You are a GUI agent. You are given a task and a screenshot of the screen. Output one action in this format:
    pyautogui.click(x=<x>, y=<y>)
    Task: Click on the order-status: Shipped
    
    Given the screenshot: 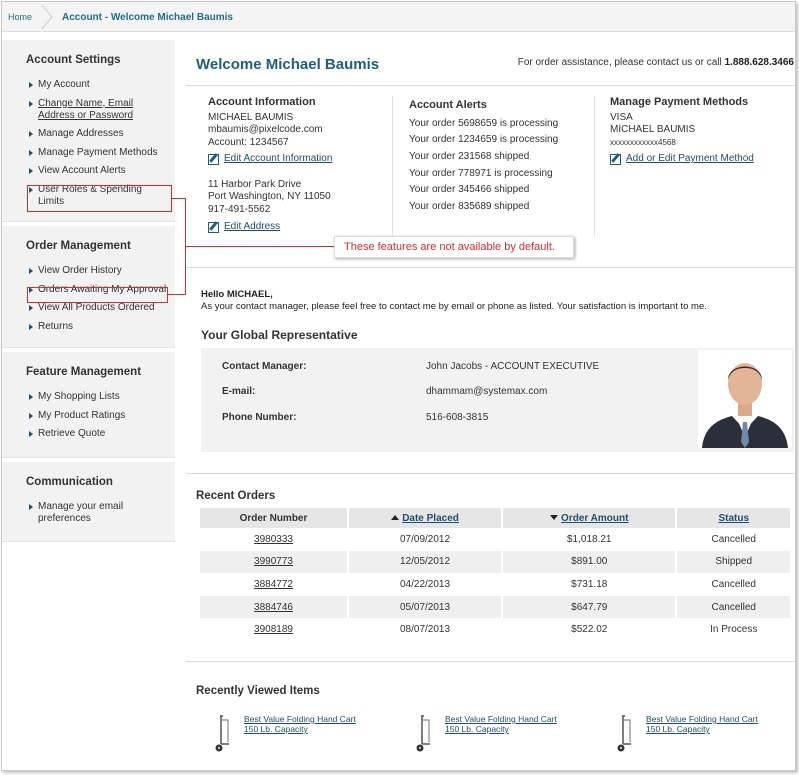 What is the action you would take?
    pyautogui.click(x=733, y=562)
    